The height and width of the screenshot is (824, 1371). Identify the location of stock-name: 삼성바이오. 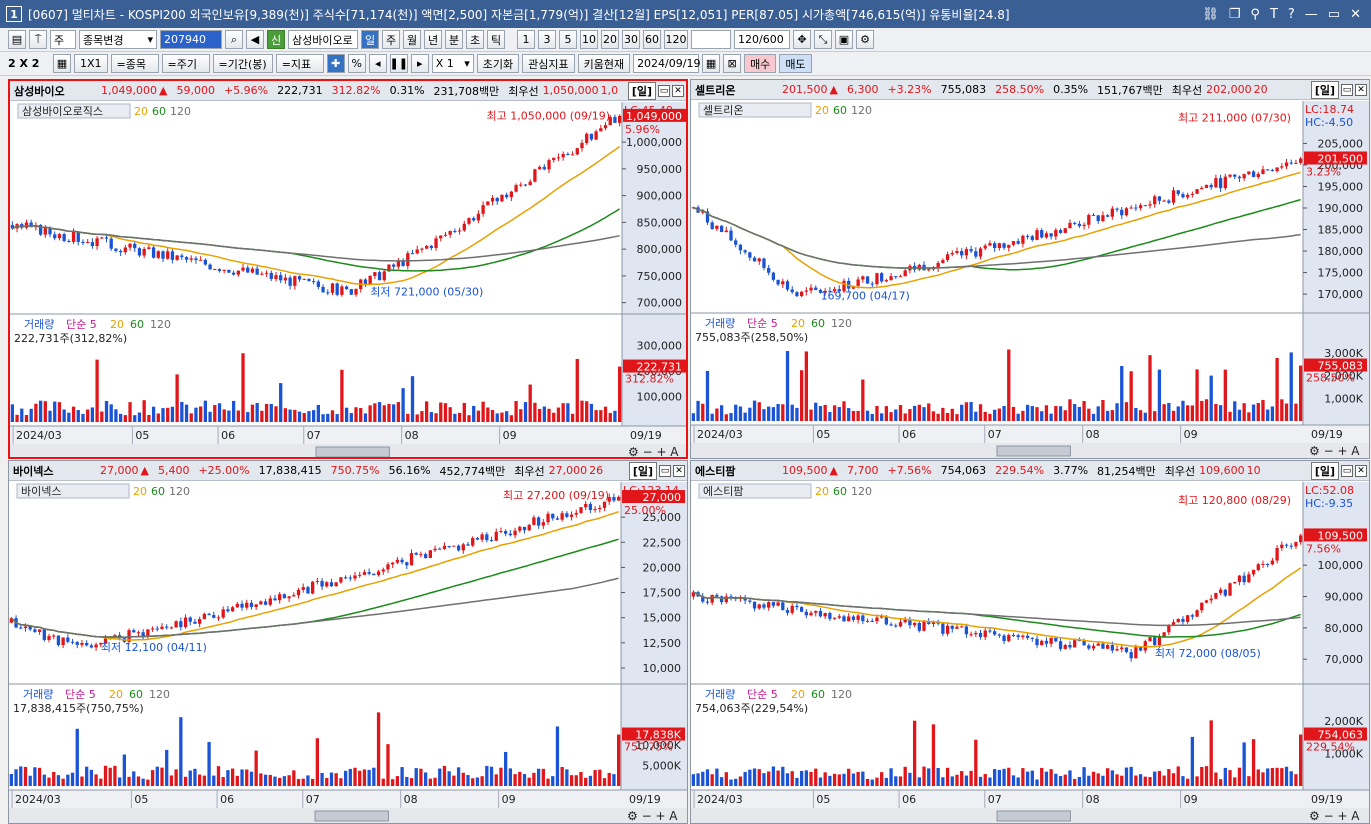
(51, 91).